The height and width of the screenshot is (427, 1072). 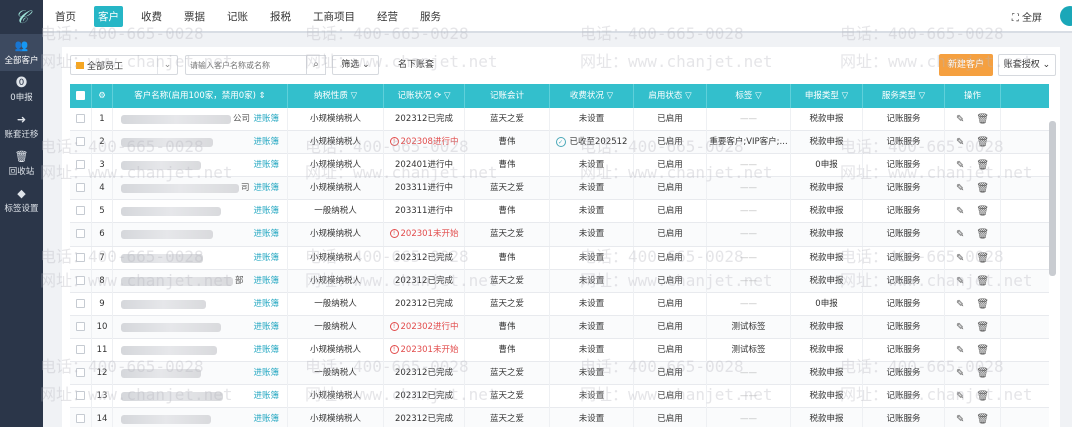 I want to click on avatar, so click(x=1066, y=16).